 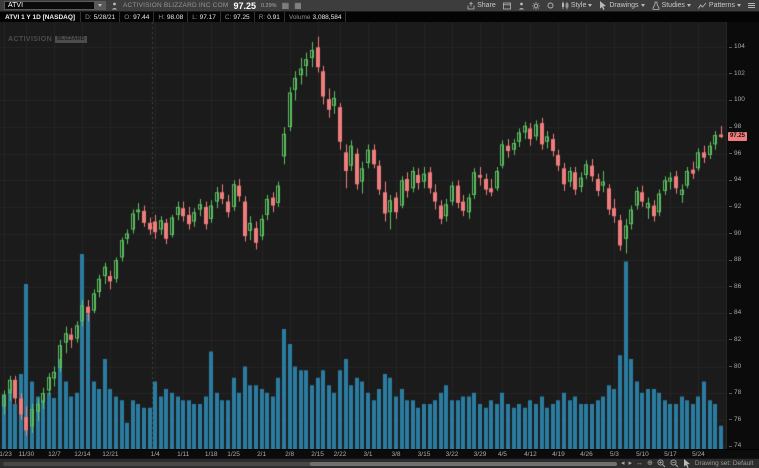 What do you see at coordinates (735, 419) in the screenshot?
I see `price-tick-label: 76` at bounding box center [735, 419].